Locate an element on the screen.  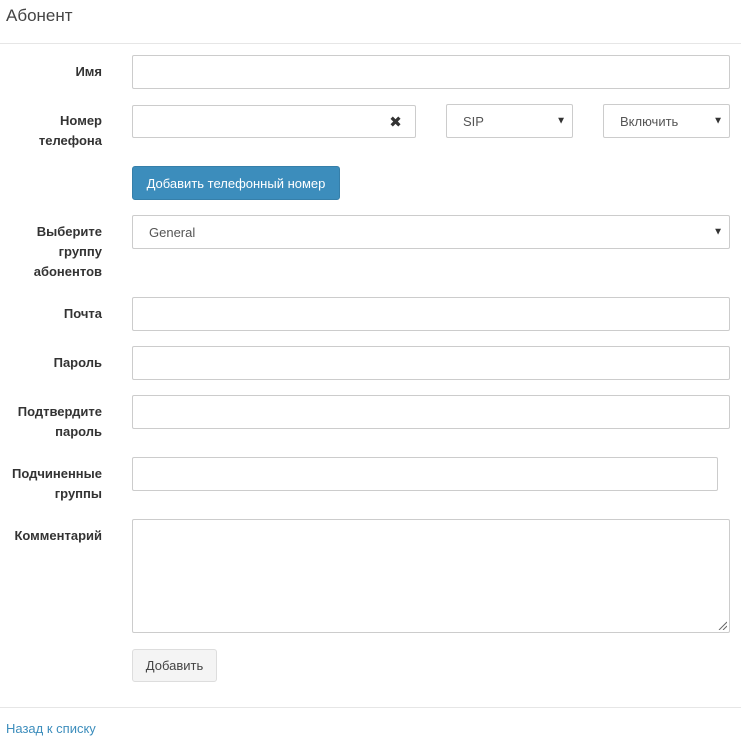
add-phone-button: Добавить телефонный номер is located at coordinates (236, 183).